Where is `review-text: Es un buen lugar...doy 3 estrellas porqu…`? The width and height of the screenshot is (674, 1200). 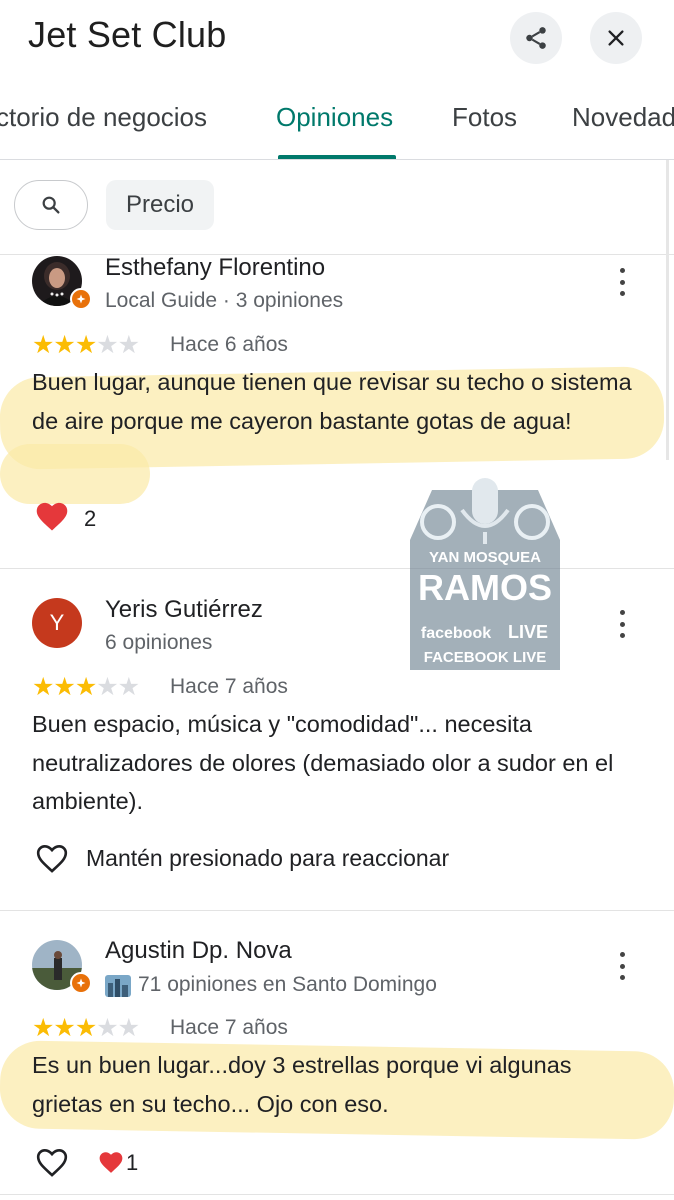 review-text: Es un buen lugar...doy 3 estrellas porqu… is located at coordinates (302, 1084).